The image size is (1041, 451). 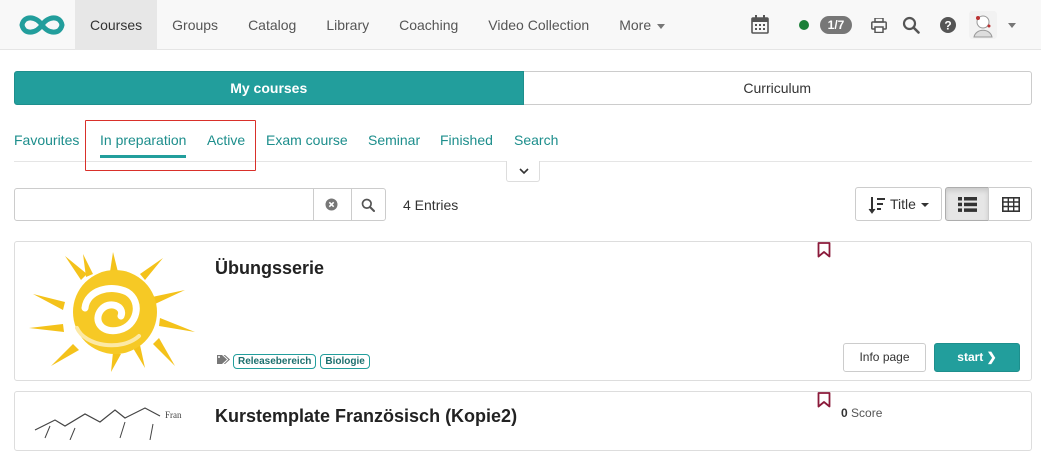 What do you see at coordinates (42, 25) in the screenshot?
I see `openolat-logo` at bounding box center [42, 25].